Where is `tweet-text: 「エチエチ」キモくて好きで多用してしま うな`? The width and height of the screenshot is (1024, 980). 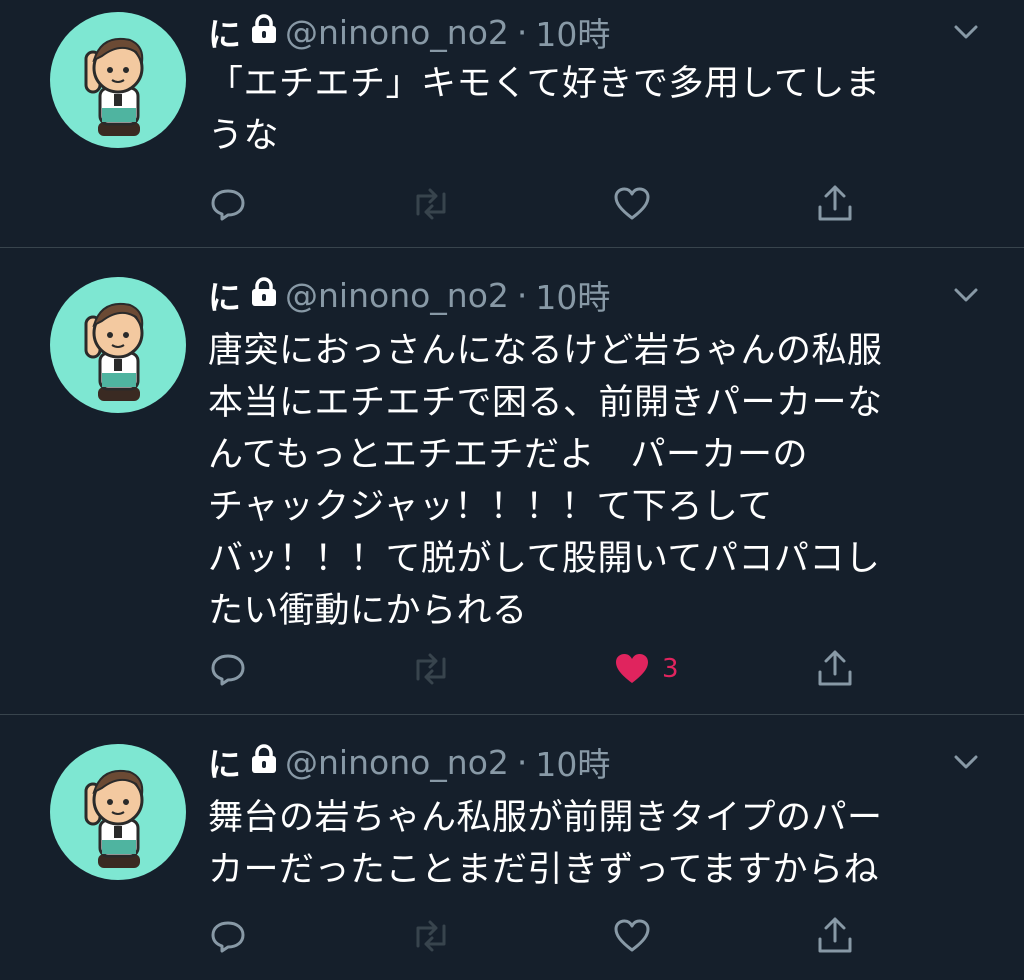
tweet-text: 「エチエチ」キモくて好きで多用してしま うな is located at coordinates (544, 110).